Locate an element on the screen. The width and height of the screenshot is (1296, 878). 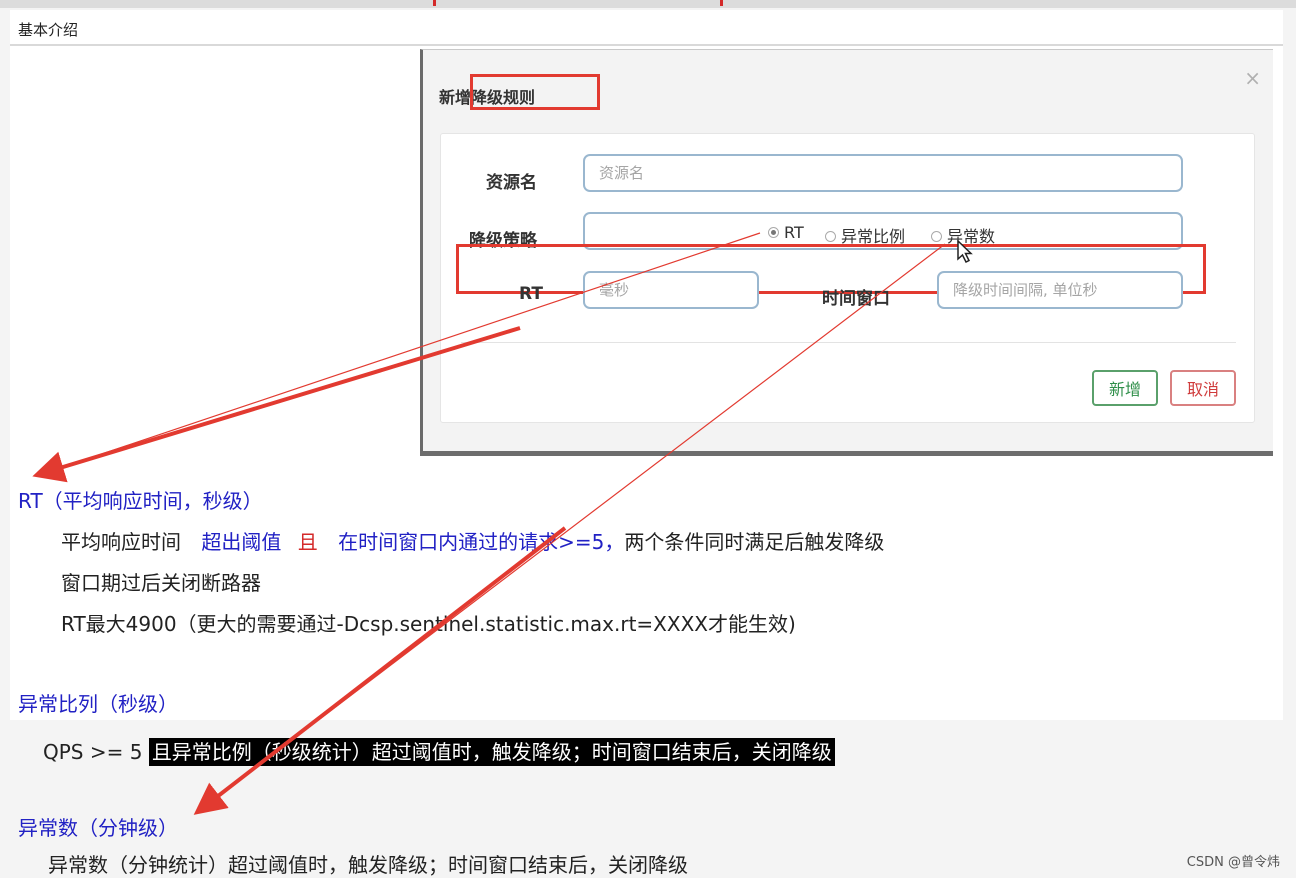
ratio-line-highlight: 且异常比例（秒级统计）超过阈值时，触发降级；时间窗口结束后，关闭降级 is located at coordinates (491, 752).